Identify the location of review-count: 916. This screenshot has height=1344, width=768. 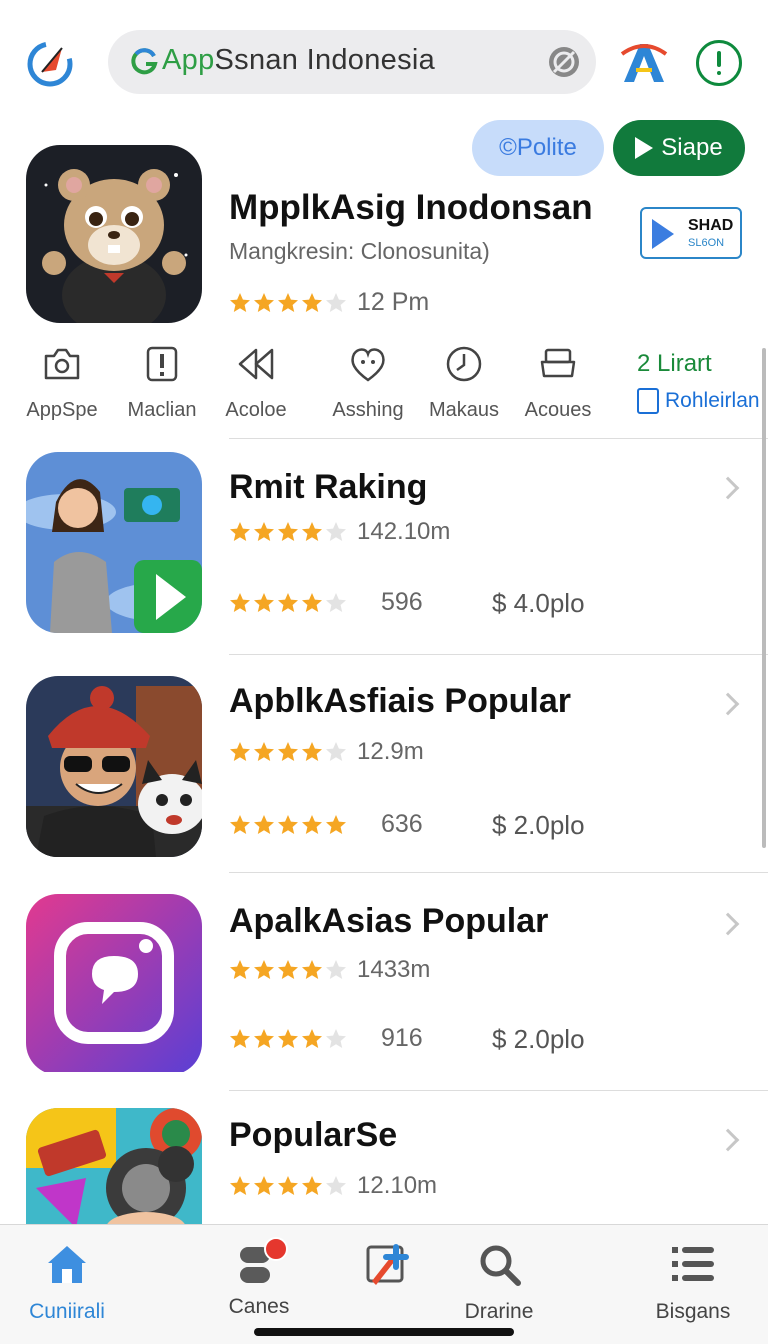
(402, 1038).